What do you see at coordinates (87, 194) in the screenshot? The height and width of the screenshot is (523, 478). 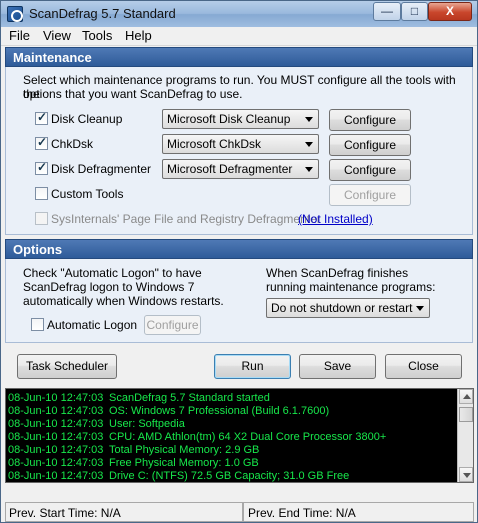 I see `custom-tools-label: Custom Tools` at bounding box center [87, 194].